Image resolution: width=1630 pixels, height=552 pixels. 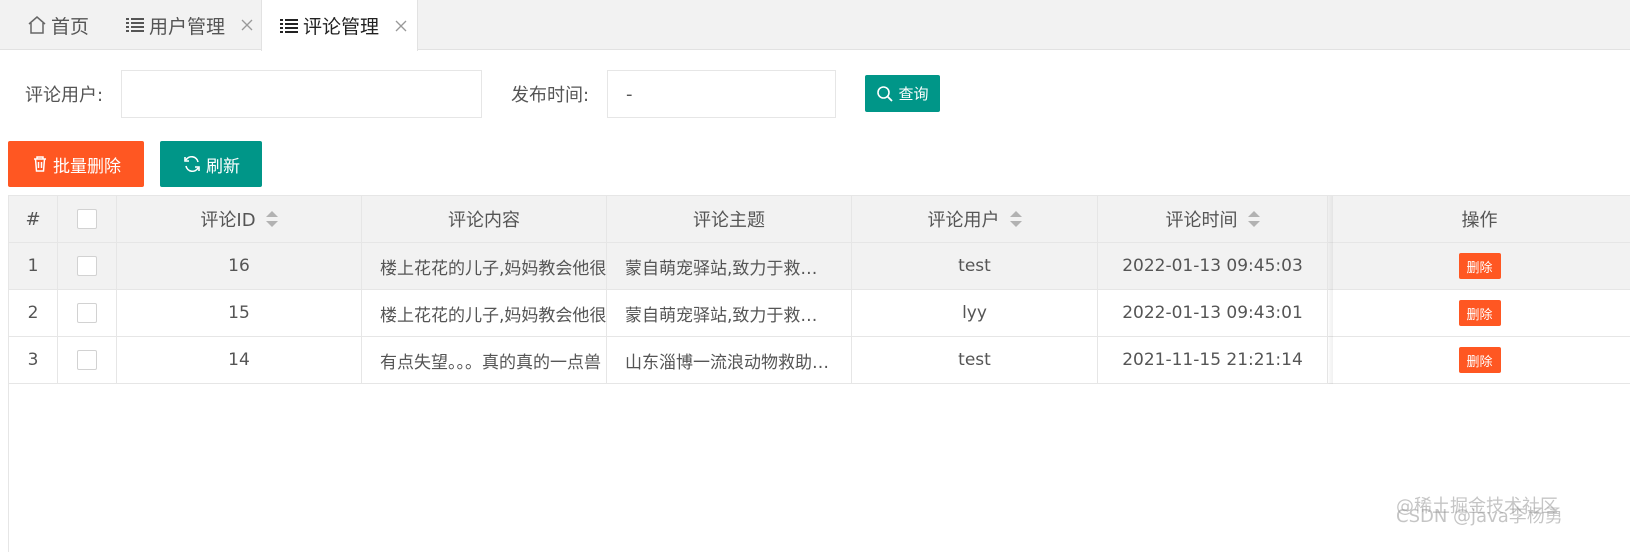 I want to click on tab-label: 首页, so click(x=70, y=26).